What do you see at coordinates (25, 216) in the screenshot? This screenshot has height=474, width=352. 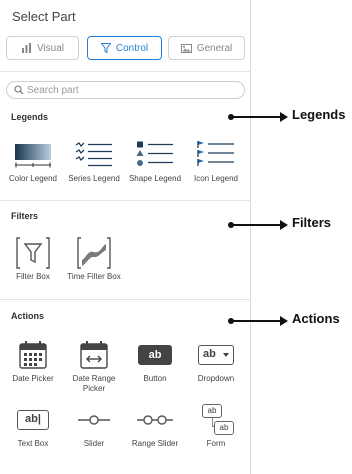 I see `section-title-filters: Filters` at bounding box center [25, 216].